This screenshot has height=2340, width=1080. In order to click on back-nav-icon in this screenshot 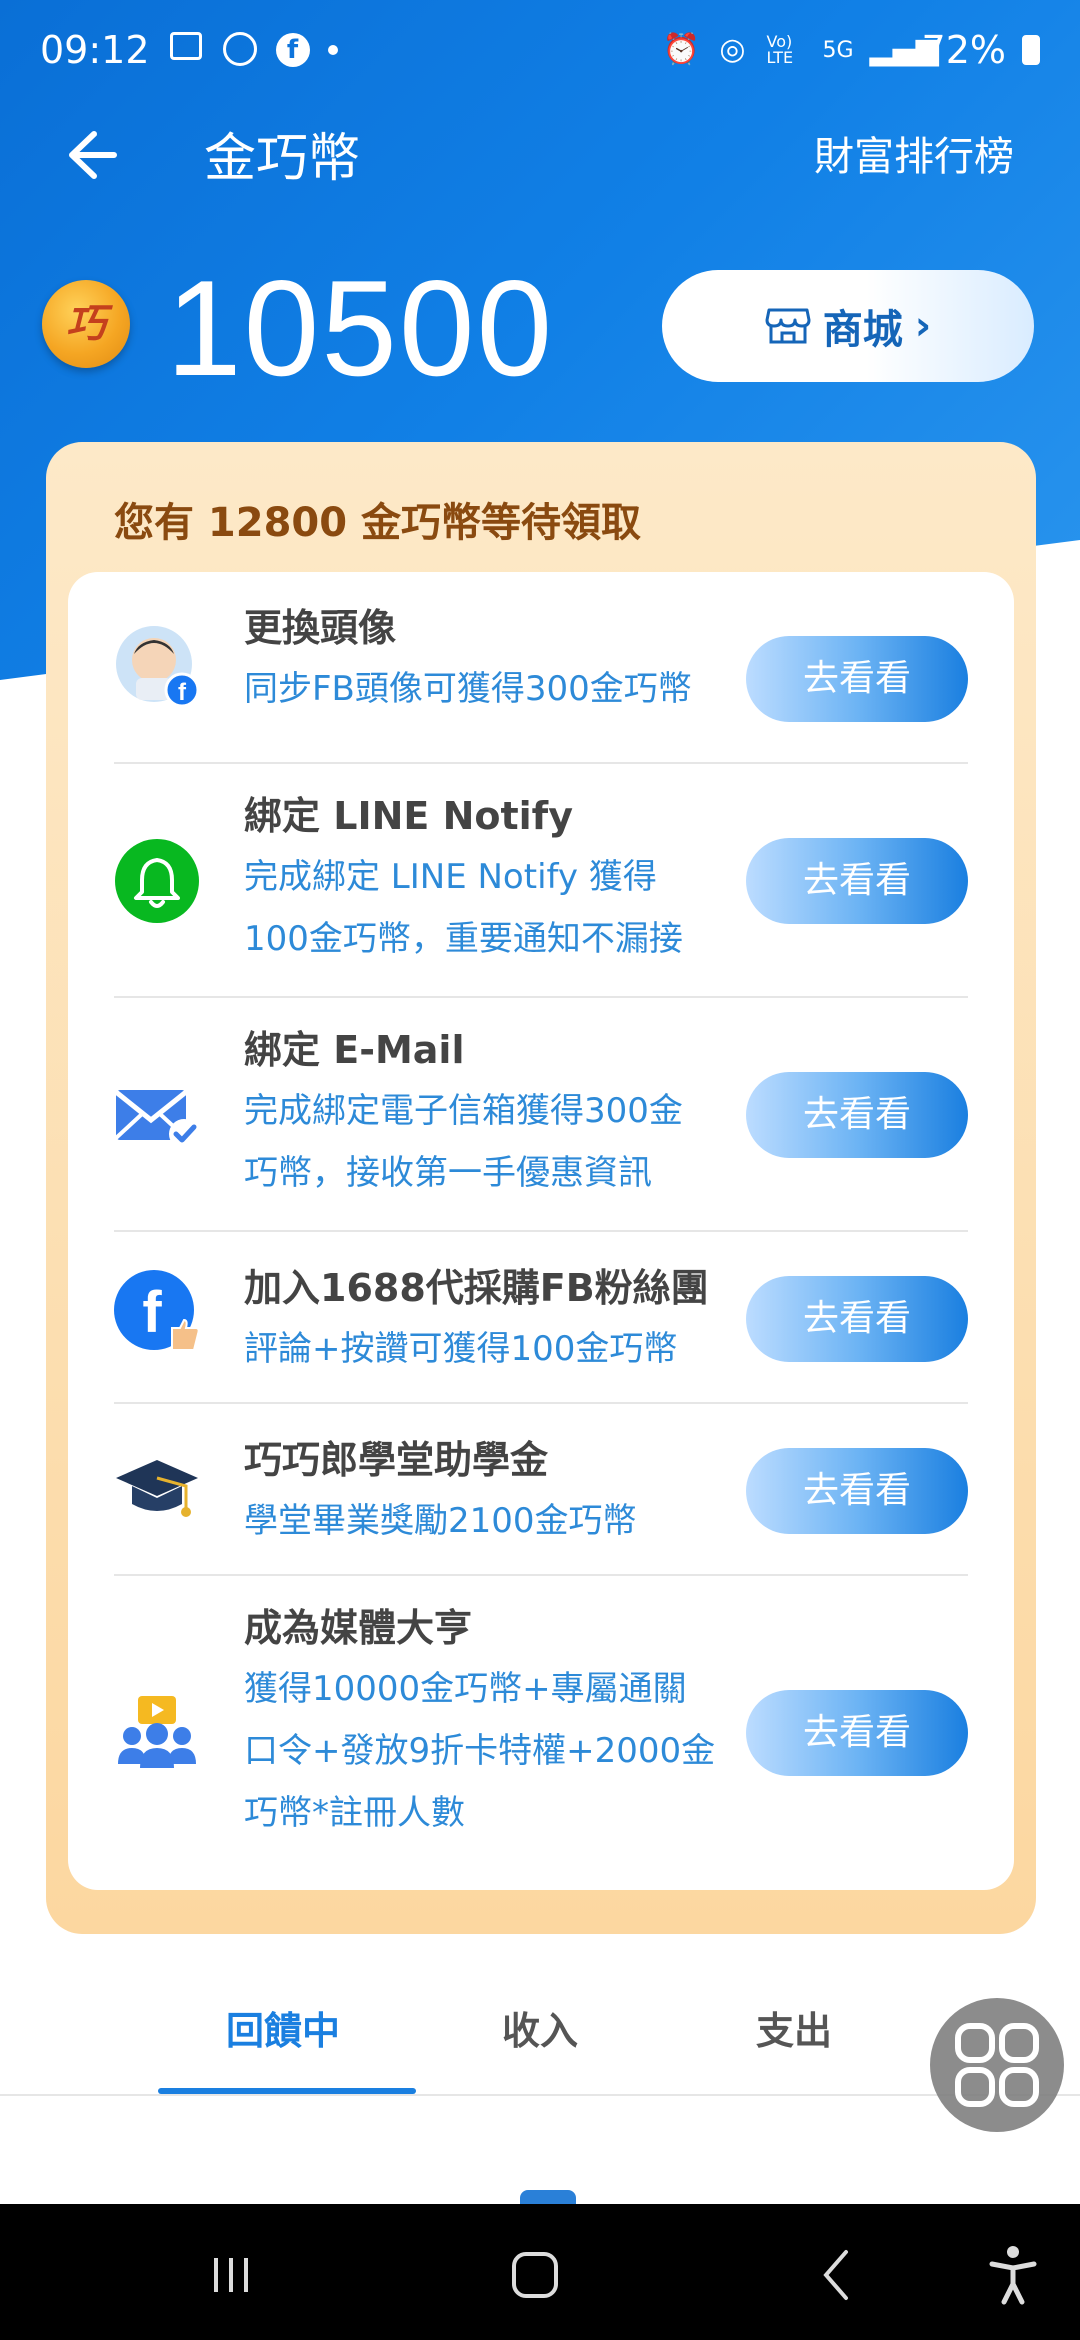, I will do `click(837, 2275)`.